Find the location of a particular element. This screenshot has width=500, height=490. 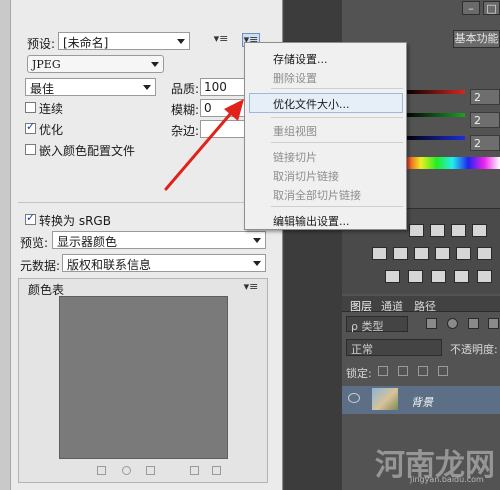

lock-pixels-icon is located at coordinates (403, 371).